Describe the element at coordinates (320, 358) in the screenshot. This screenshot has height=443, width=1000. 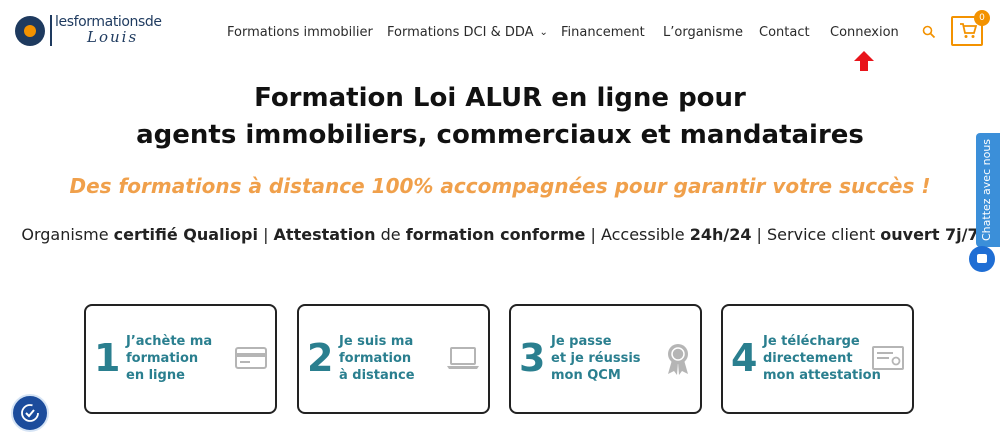
I see `step-number: 2` at that location.